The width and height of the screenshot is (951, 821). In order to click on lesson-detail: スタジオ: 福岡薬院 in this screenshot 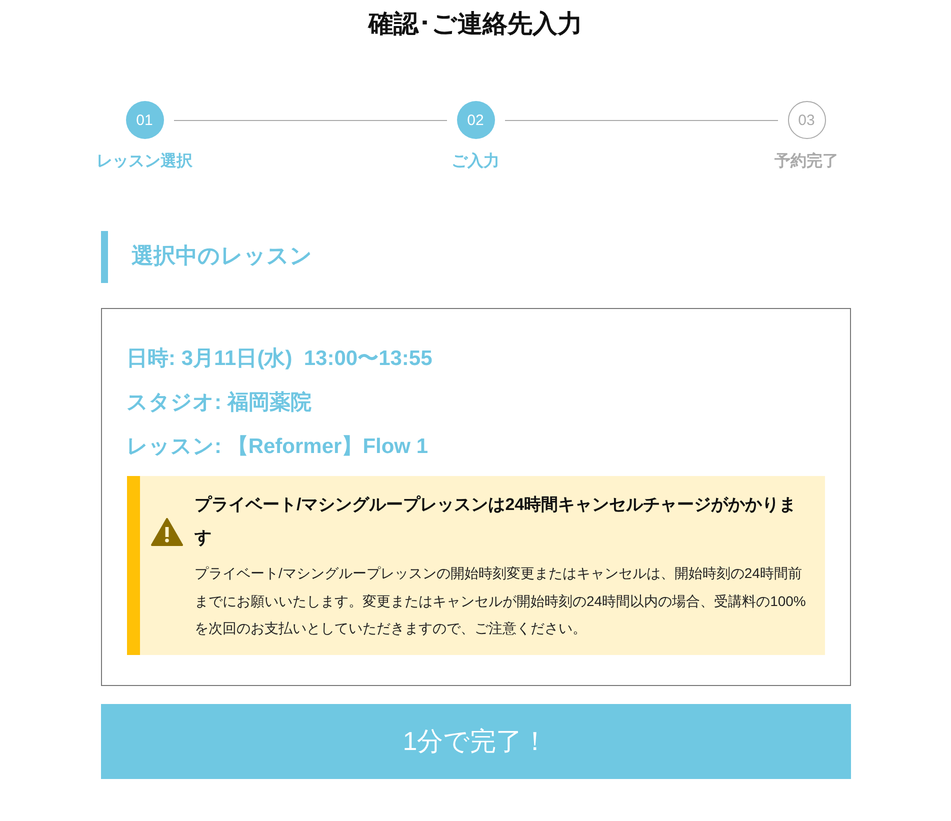, I will do `click(219, 403)`.